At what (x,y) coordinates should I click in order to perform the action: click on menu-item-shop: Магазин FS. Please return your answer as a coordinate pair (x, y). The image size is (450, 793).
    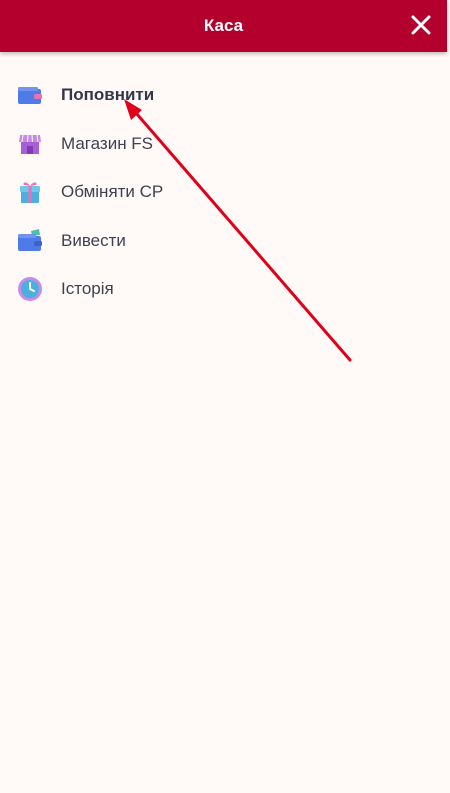
    Looking at the image, I should click on (224, 144).